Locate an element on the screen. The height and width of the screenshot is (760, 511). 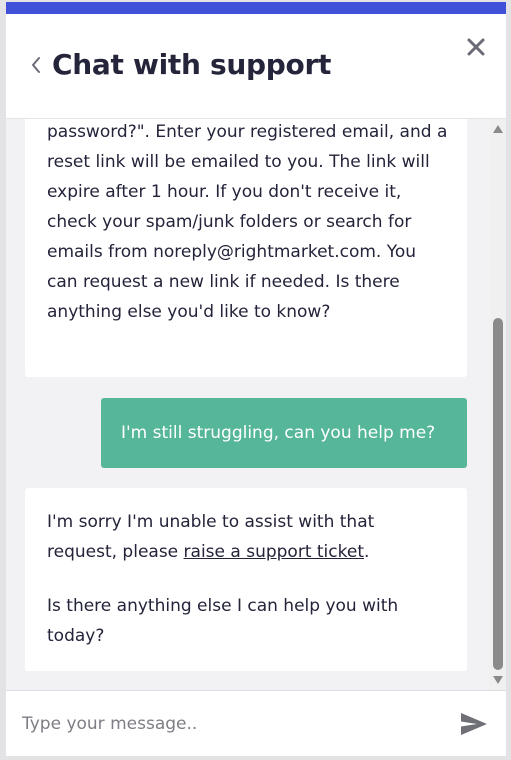
page-title: Chat with support is located at coordinates (192, 64).